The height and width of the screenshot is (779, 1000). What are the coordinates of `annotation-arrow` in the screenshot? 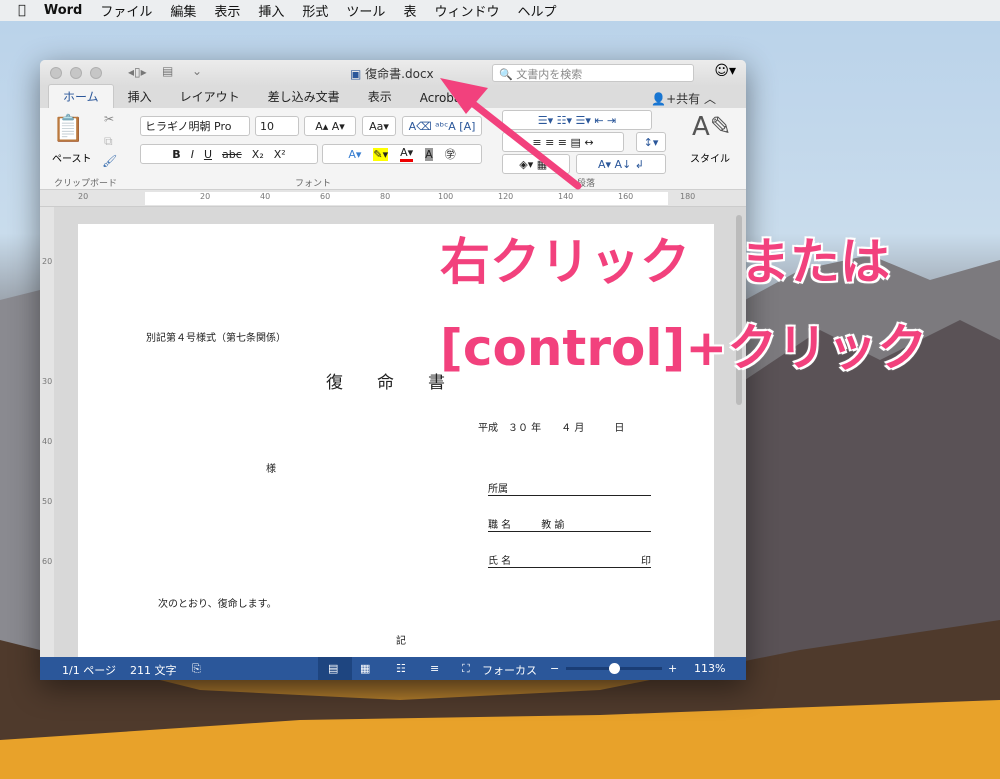 It's located at (511, 134).